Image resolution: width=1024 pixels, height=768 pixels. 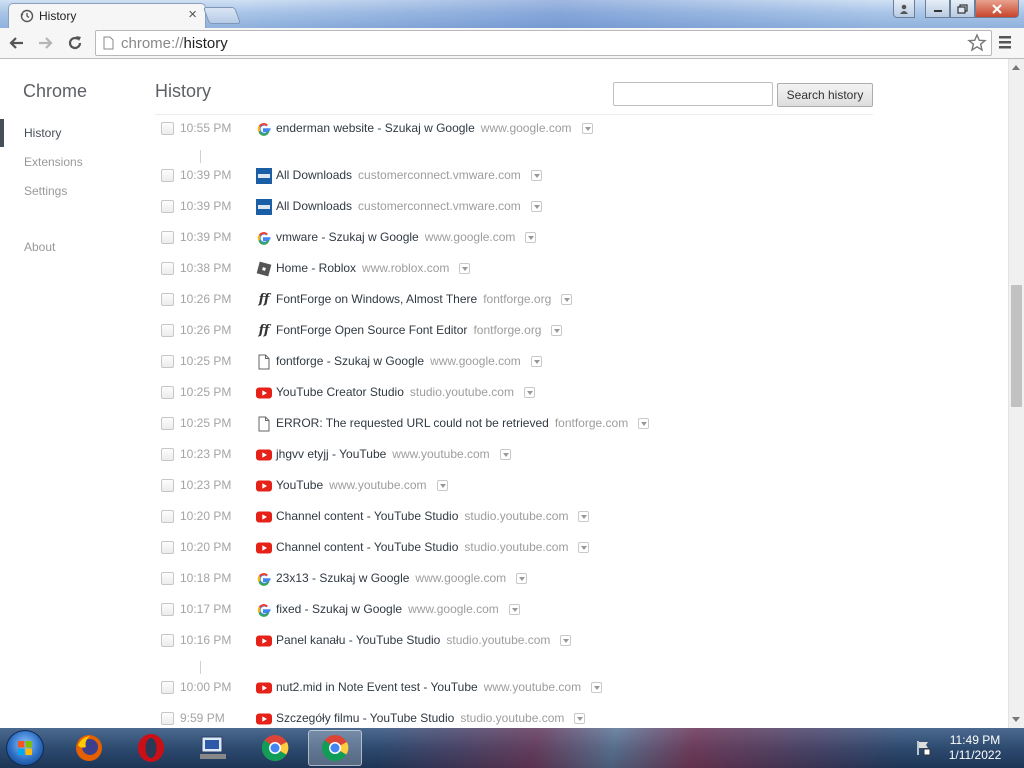 I want to click on page-scrollbar, so click(x=1016, y=393).